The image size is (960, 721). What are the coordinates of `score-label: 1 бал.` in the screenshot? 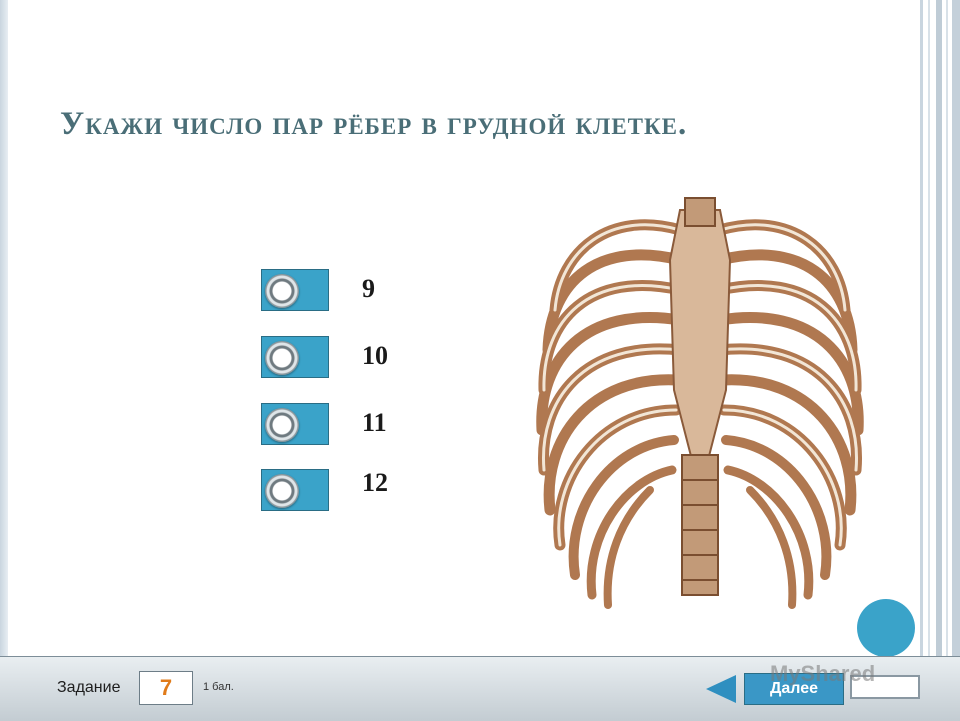 It's located at (218, 687).